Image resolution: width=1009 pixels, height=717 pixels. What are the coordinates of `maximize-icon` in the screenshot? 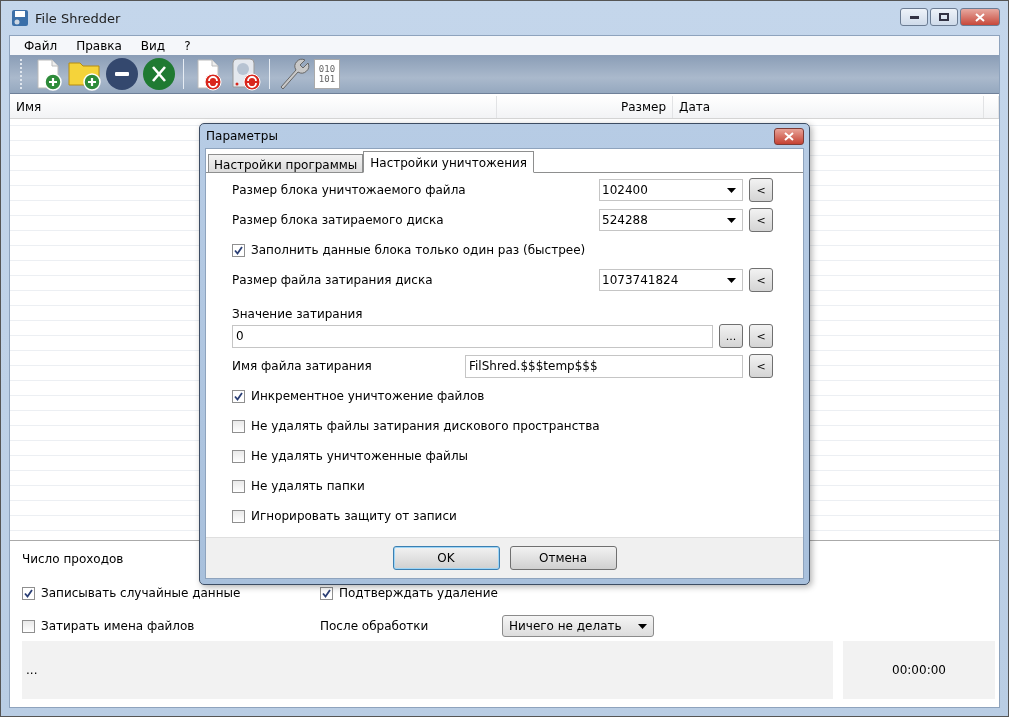 It's located at (944, 17).